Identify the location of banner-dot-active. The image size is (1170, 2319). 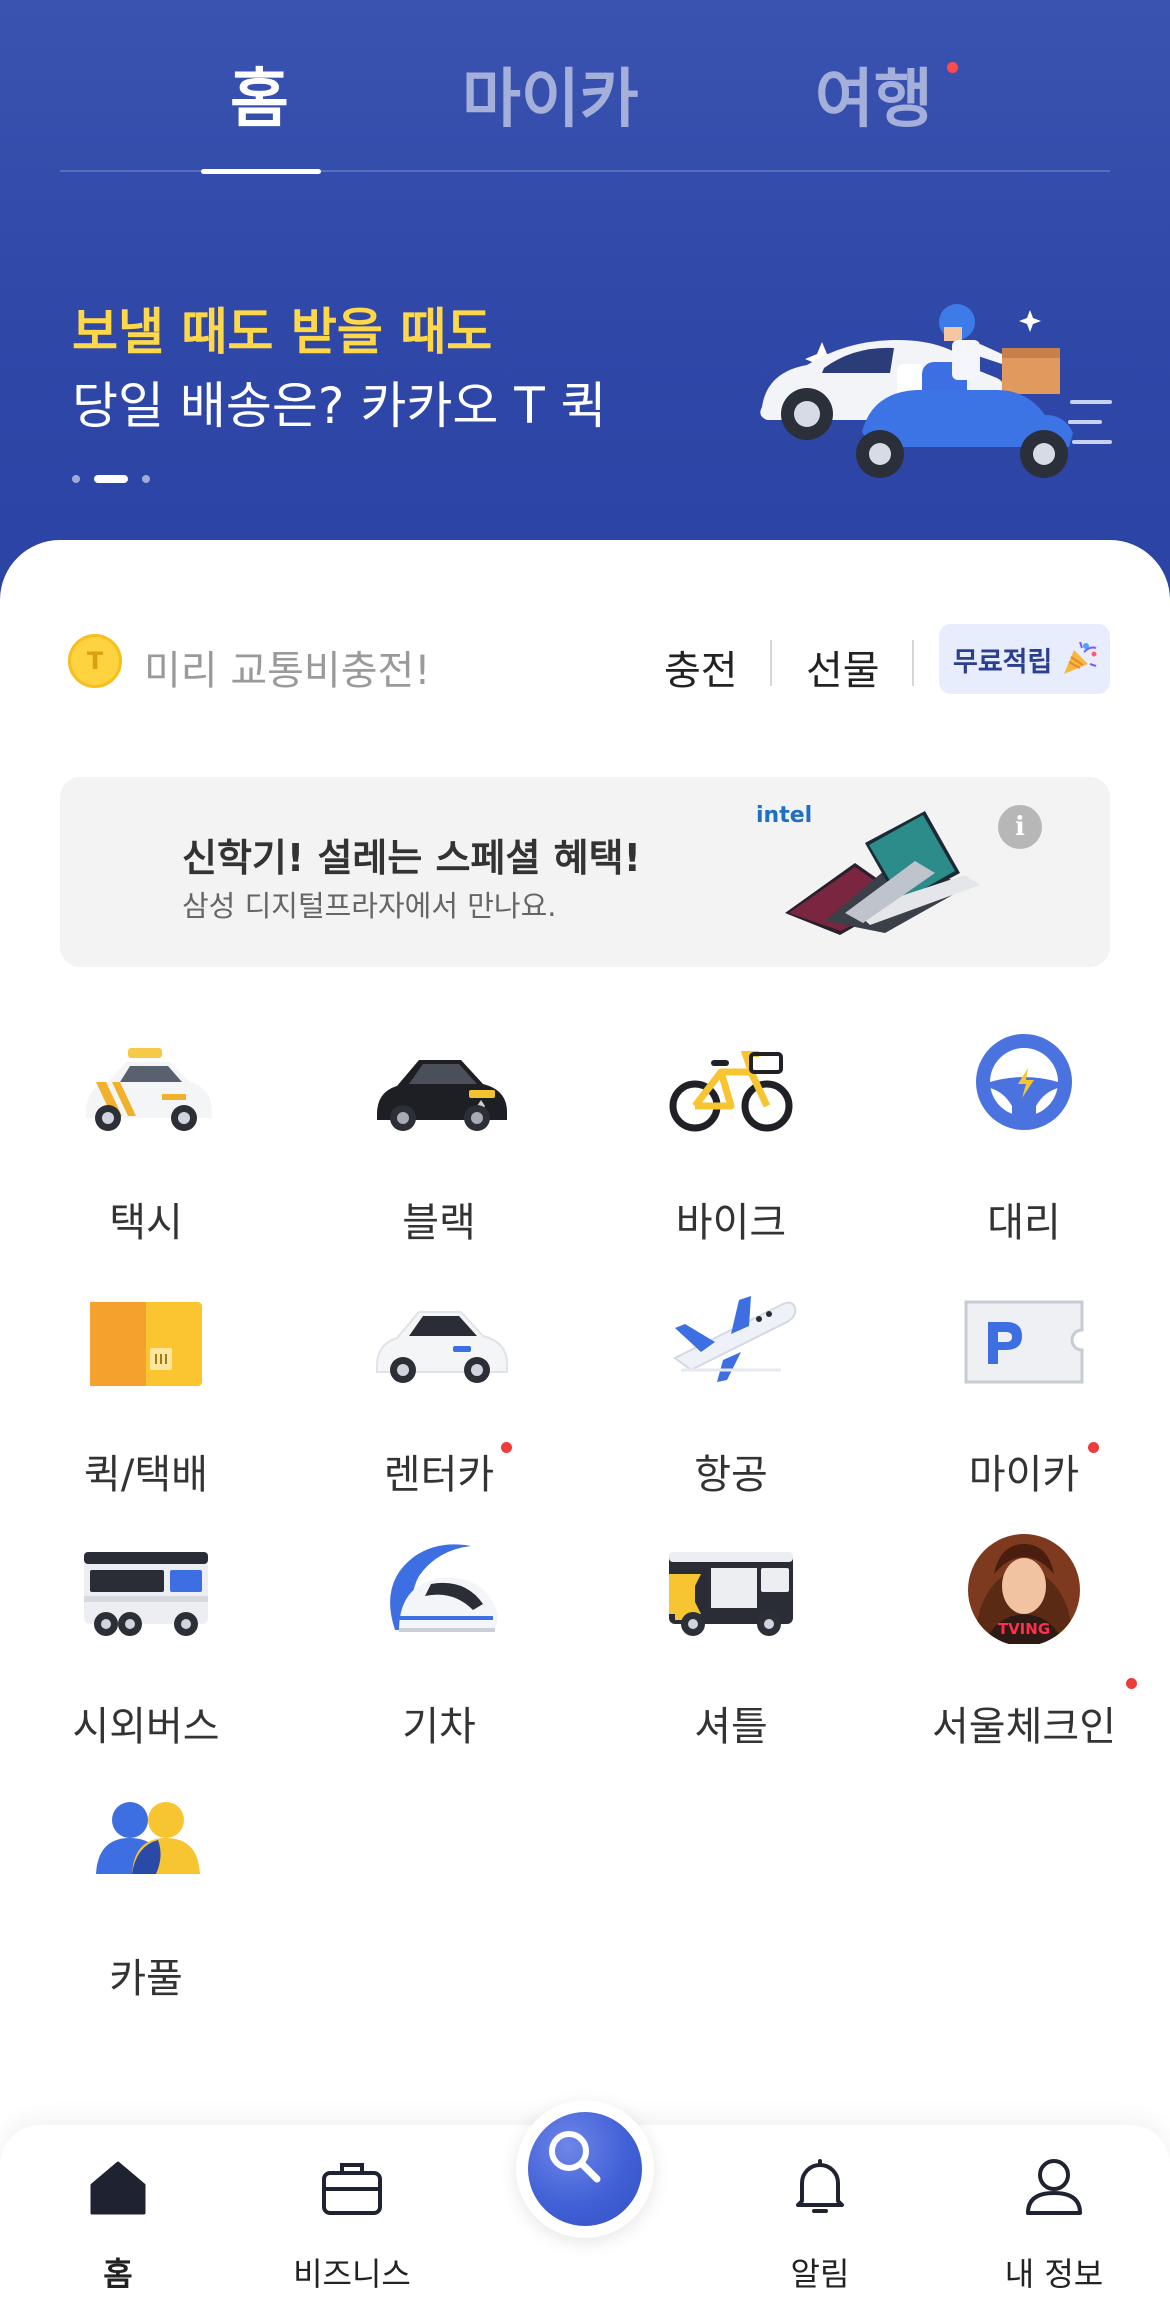
(111, 478).